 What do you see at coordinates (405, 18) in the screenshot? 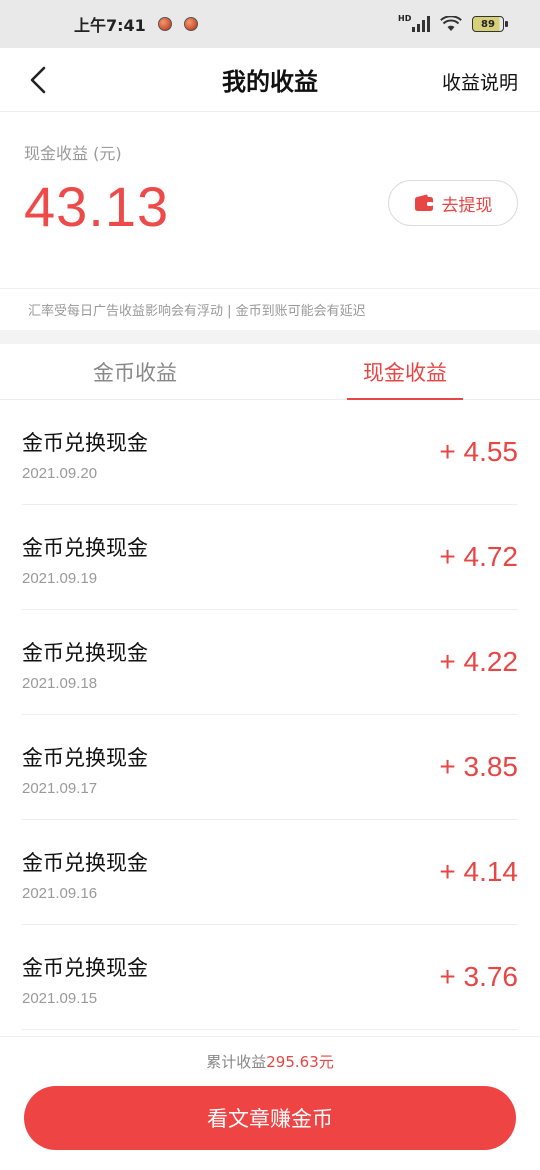
I see `network-label: HD` at bounding box center [405, 18].